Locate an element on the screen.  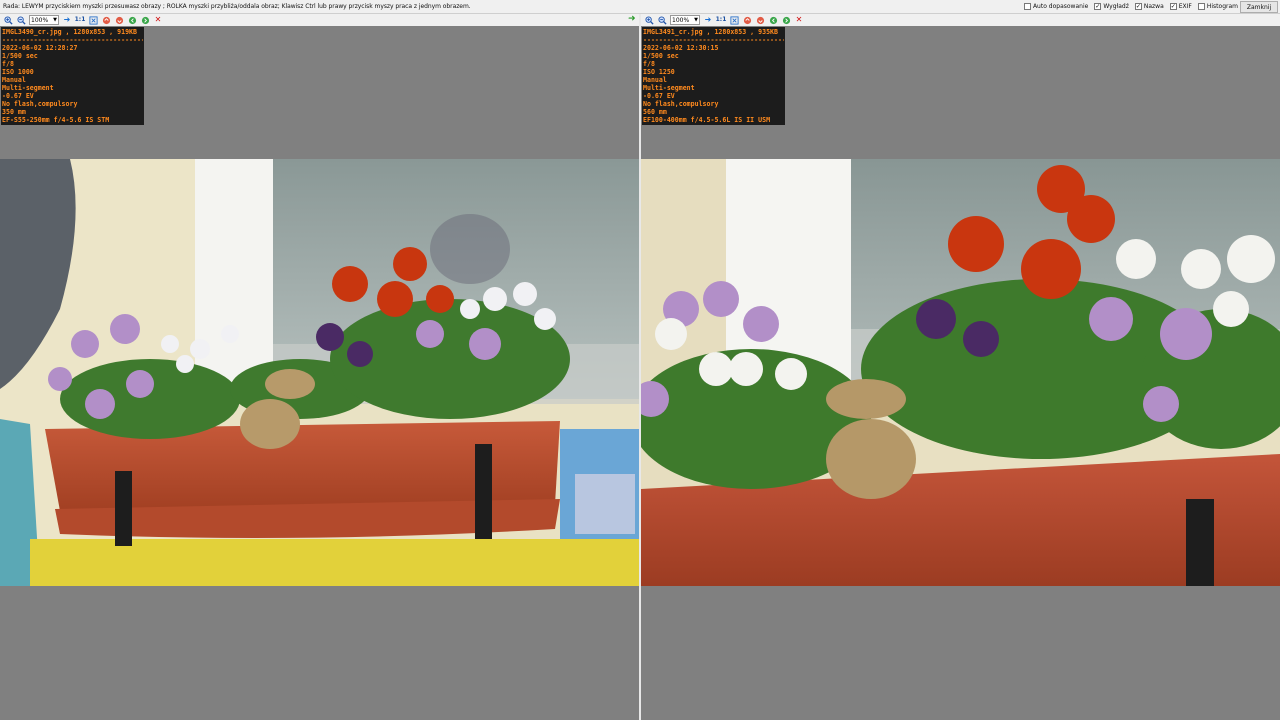
option-label: Histogram is located at coordinates (1222, 6).